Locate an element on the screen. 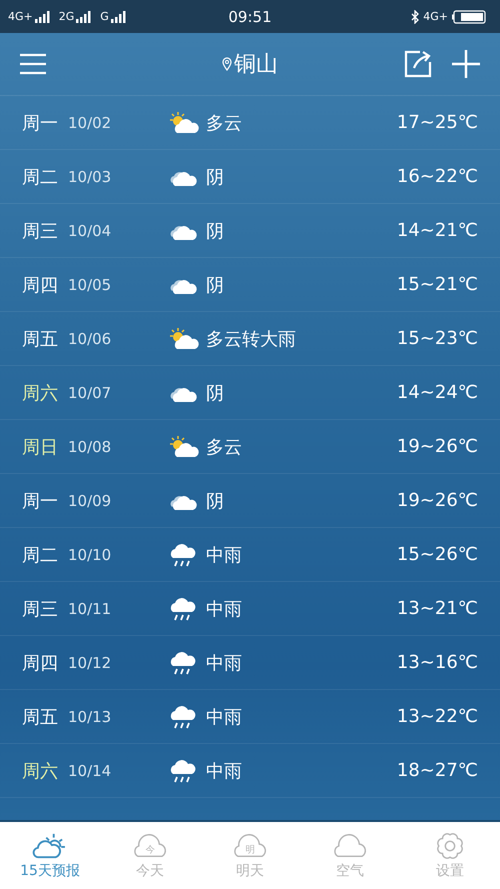 This screenshot has height=889, width=500. date: 10/10 is located at coordinates (90, 555).